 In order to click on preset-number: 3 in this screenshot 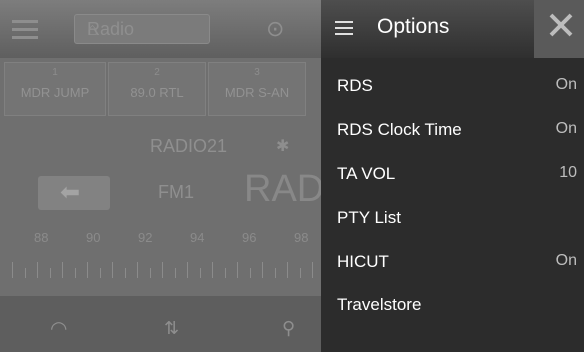, I will do `click(257, 72)`.